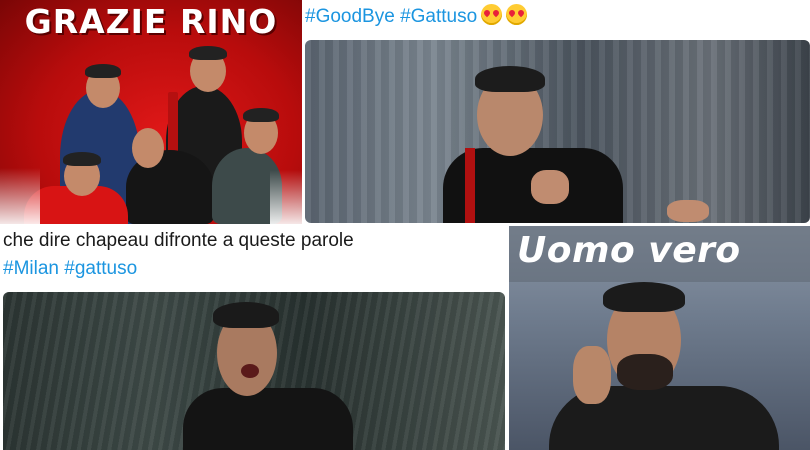  I want to click on poster-title: GRAZIE RINO, so click(151, 21).